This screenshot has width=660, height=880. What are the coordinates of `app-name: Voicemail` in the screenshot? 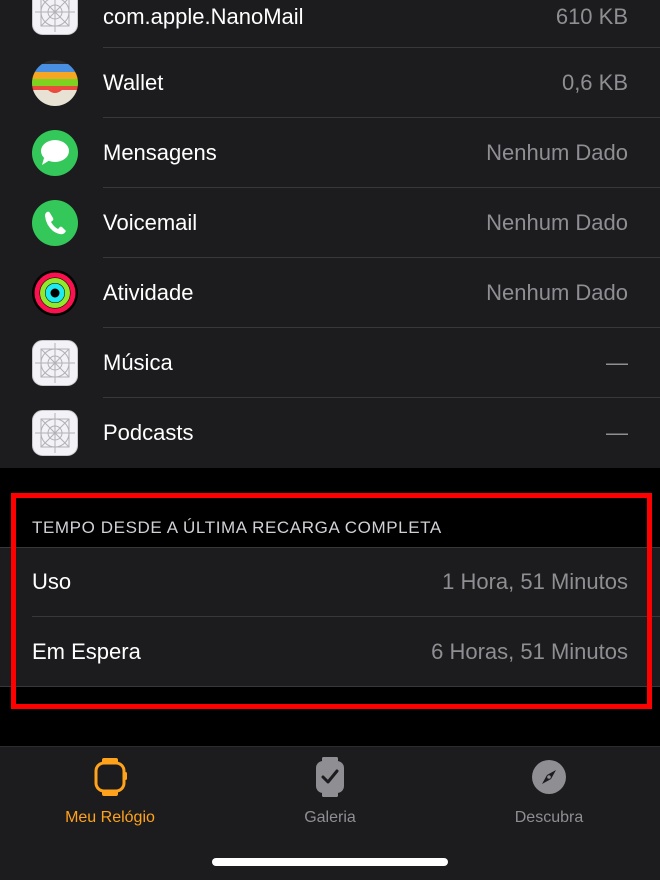 It's located at (150, 222).